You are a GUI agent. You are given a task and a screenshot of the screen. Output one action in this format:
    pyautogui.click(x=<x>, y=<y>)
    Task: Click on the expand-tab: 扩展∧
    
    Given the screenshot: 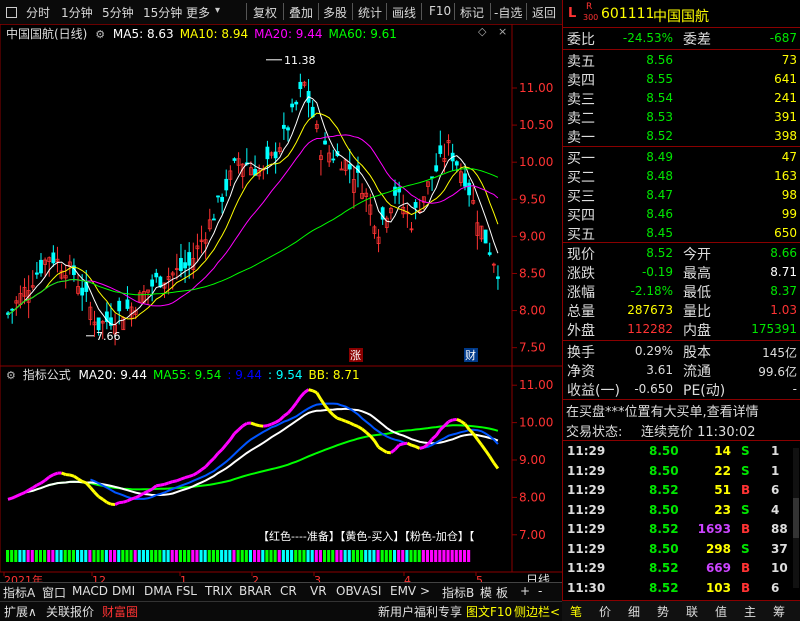 What is the action you would take?
    pyautogui.click(x=20, y=611)
    